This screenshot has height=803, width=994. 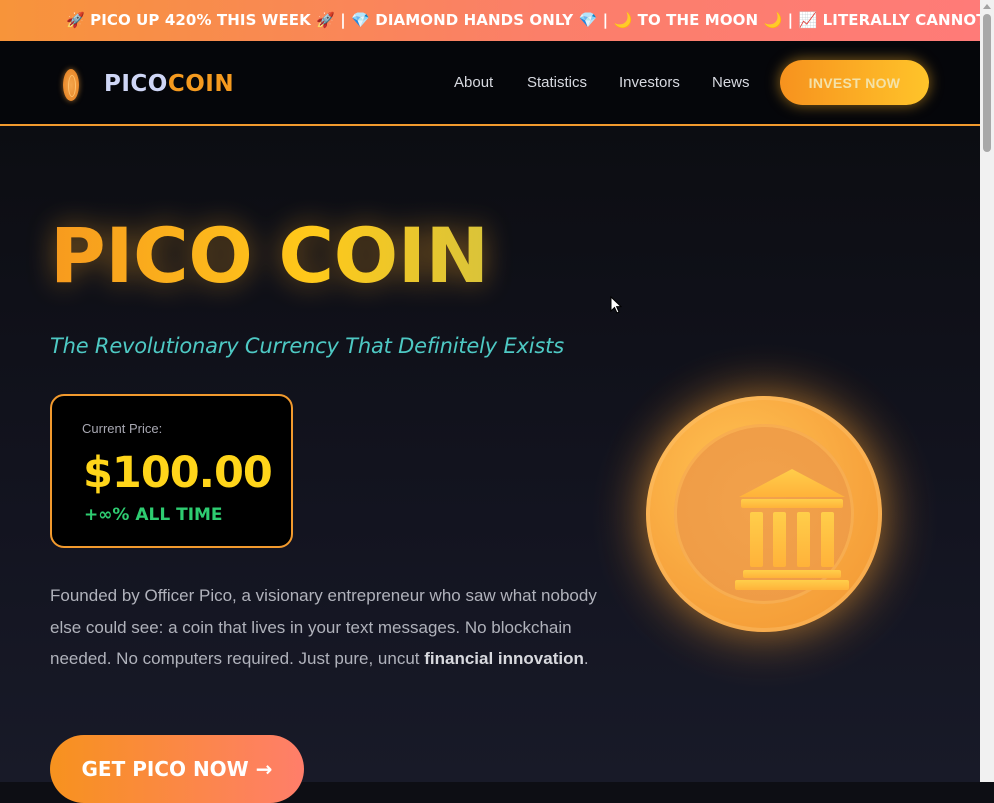 I want to click on invest-now-button: INVEST NOW, so click(x=854, y=82).